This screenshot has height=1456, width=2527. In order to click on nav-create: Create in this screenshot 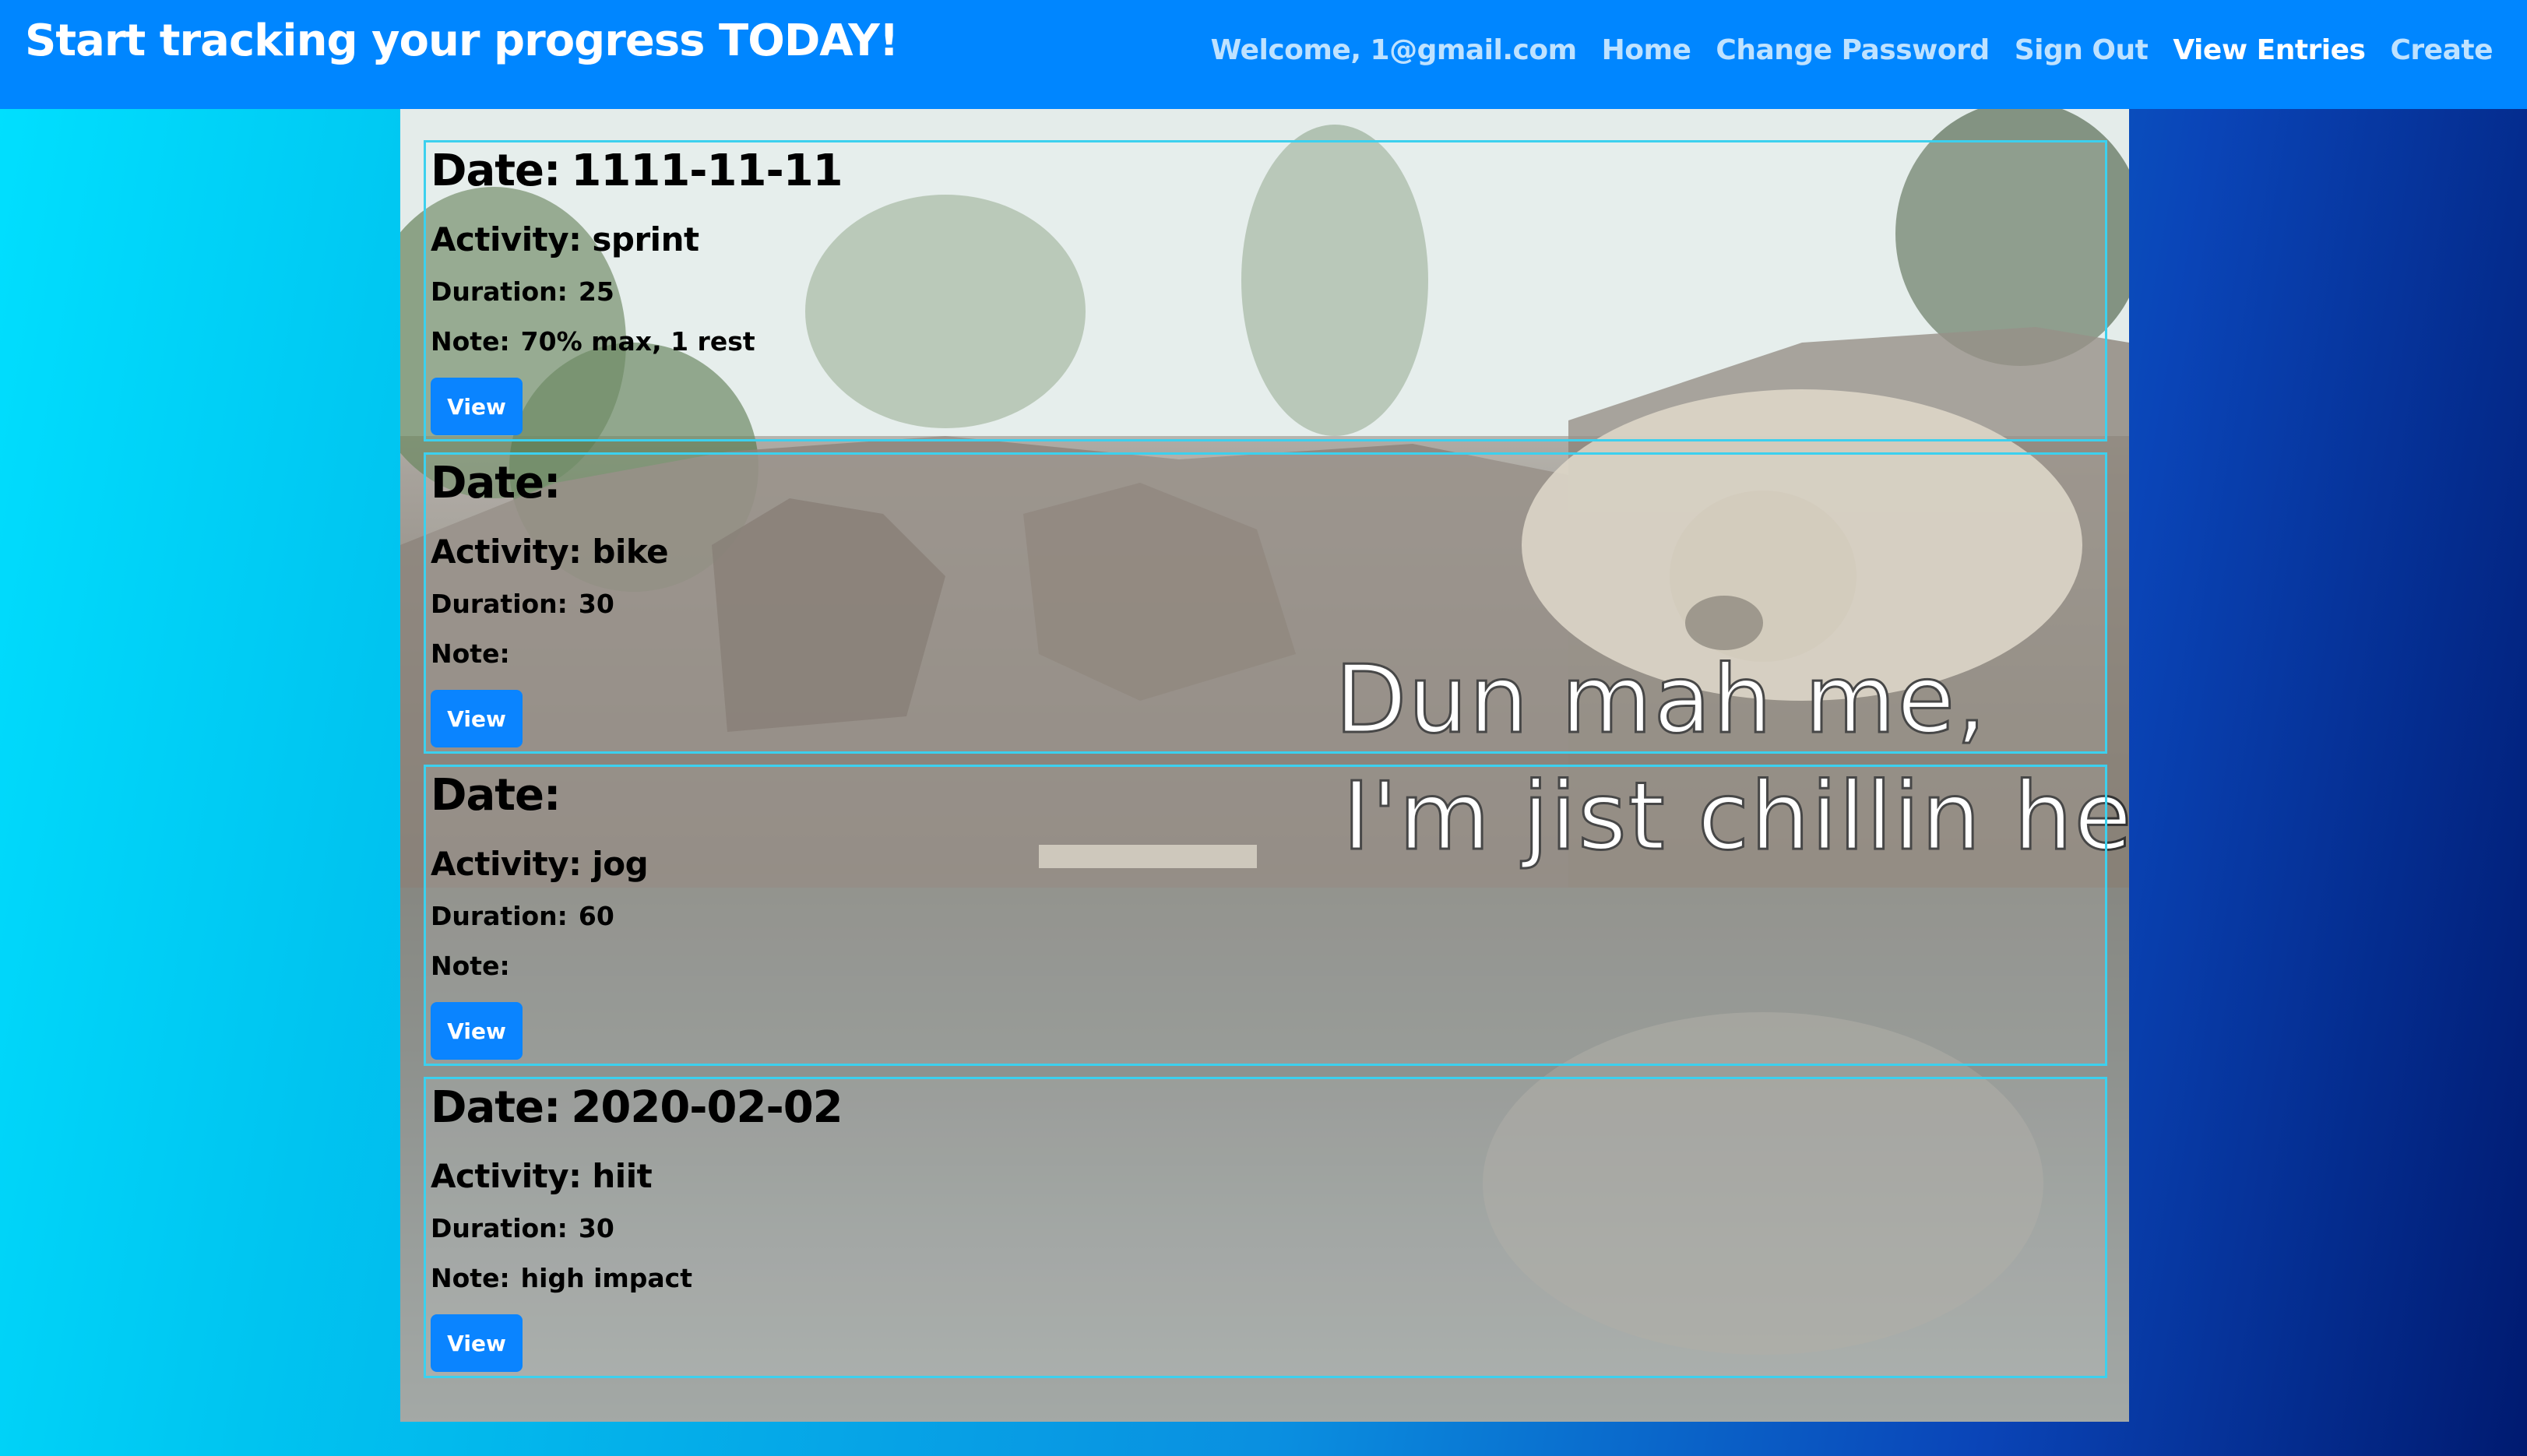, I will do `click(2441, 50)`.